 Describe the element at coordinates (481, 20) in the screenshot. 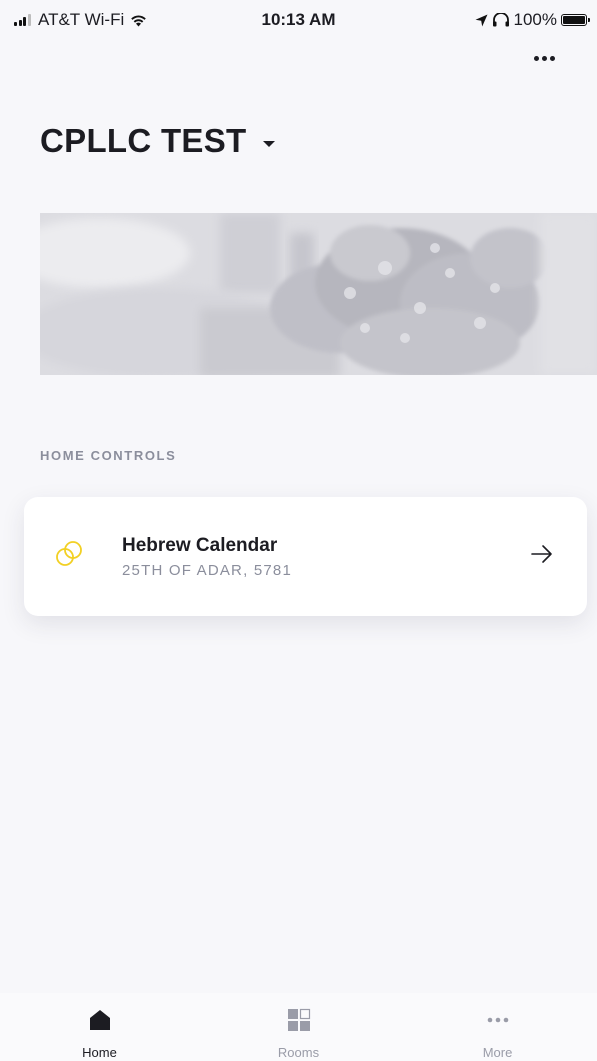

I see `location-arrow-icon` at that location.